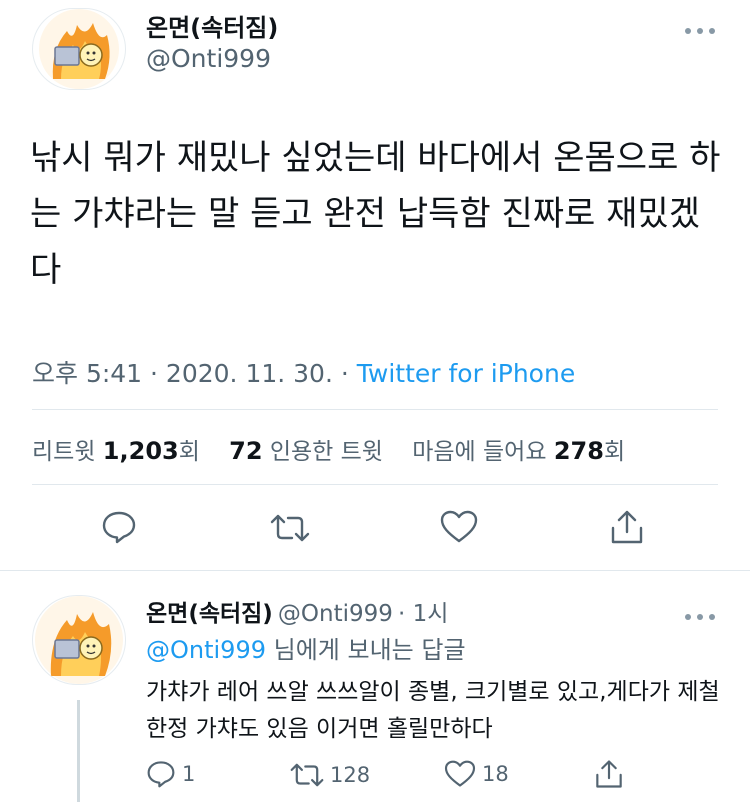  Describe the element at coordinates (375, 570) in the screenshot. I see `section-divider` at that location.